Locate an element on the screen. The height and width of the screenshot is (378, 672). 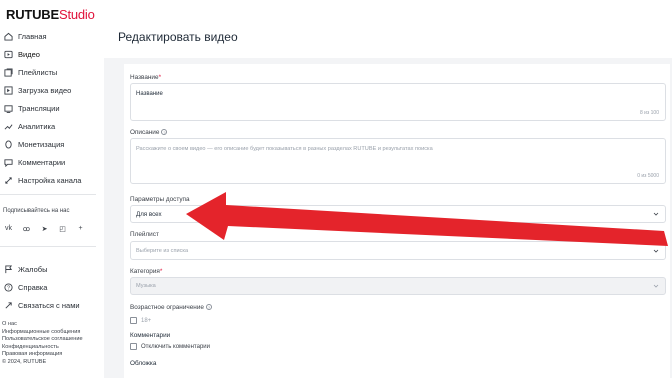
title-value: Название is located at coordinates (149, 94).